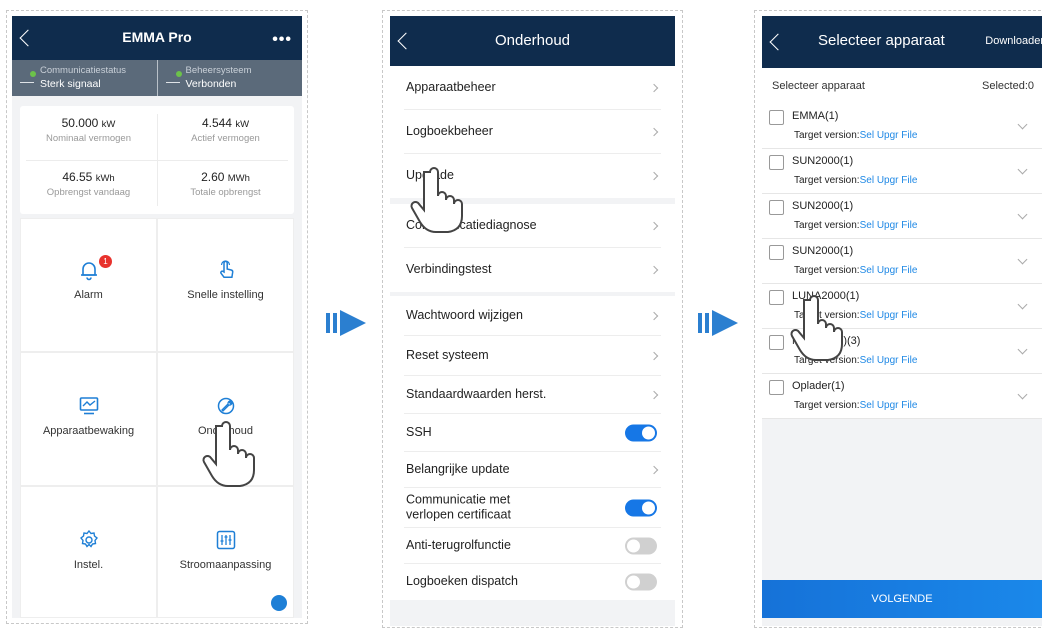 The width and height of the screenshot is (1042, 630). I want to click on menu-item-ssh: SSH, so click(532, 433).